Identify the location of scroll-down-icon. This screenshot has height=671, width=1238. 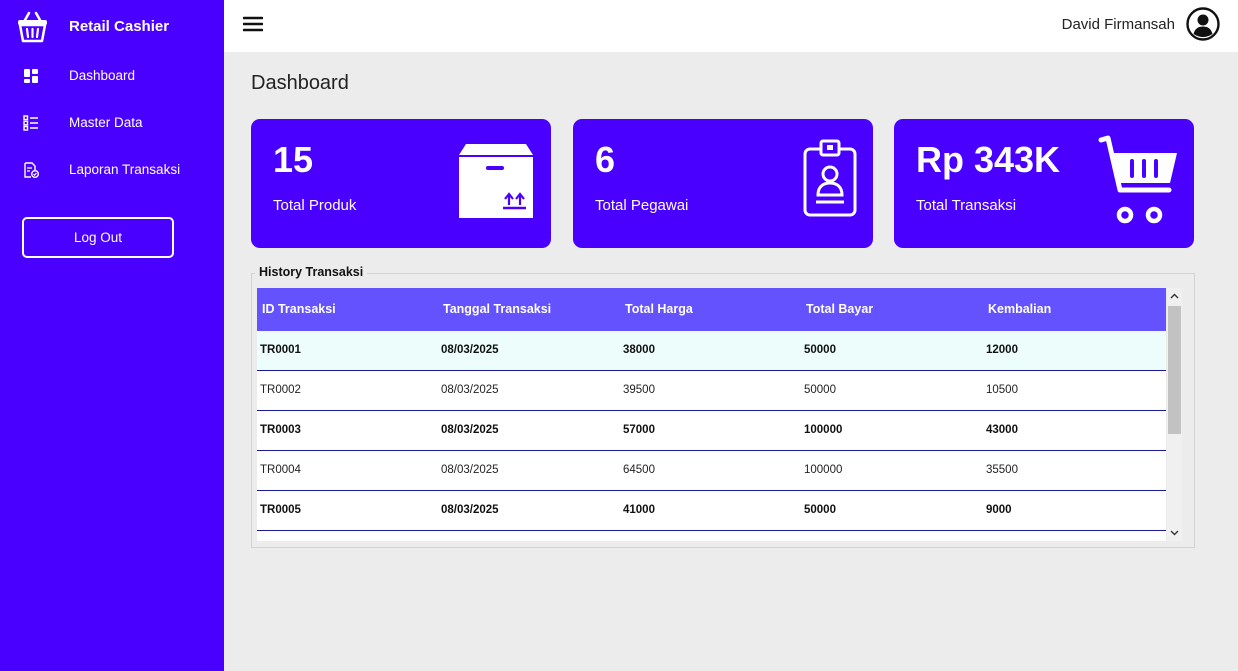
(1174, 532).